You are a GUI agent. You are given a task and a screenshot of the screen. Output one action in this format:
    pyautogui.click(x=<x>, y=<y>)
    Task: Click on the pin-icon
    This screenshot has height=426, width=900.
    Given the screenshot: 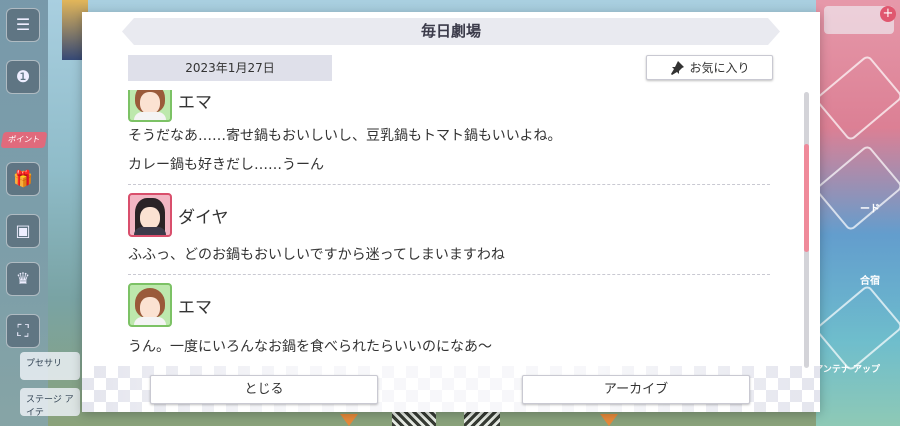 What is the action you would take?
    pyautogui.click(x=678, y=67)
    